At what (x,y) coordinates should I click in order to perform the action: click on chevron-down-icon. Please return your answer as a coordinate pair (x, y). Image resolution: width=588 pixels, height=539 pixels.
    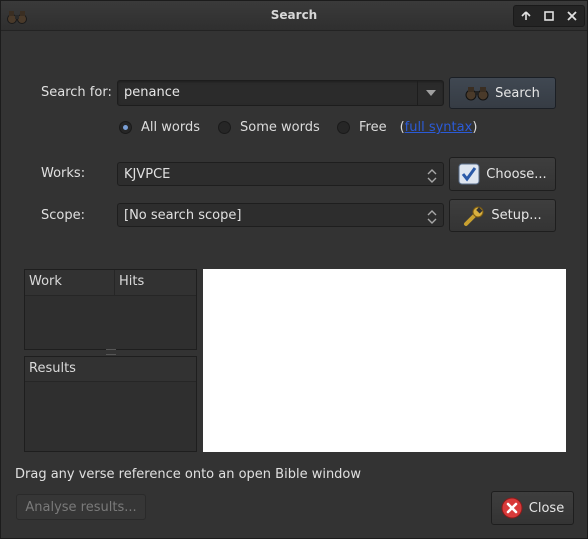
    Looking at the image, I should click on (430, 93).